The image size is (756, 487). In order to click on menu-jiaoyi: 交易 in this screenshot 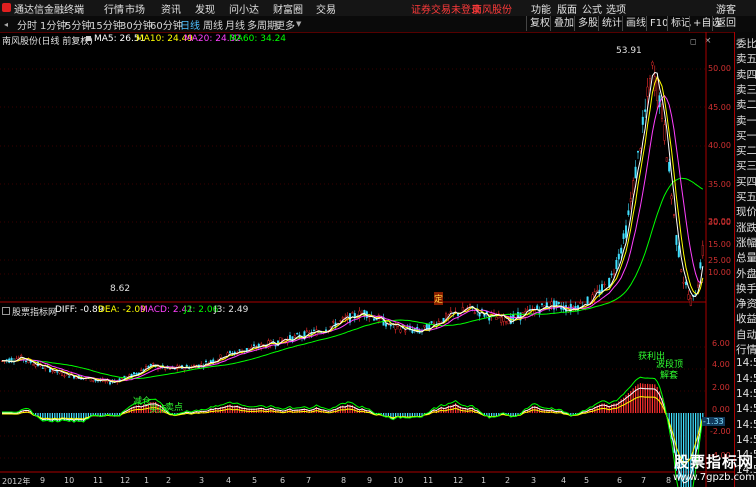, I will do `click(326, 8)`.